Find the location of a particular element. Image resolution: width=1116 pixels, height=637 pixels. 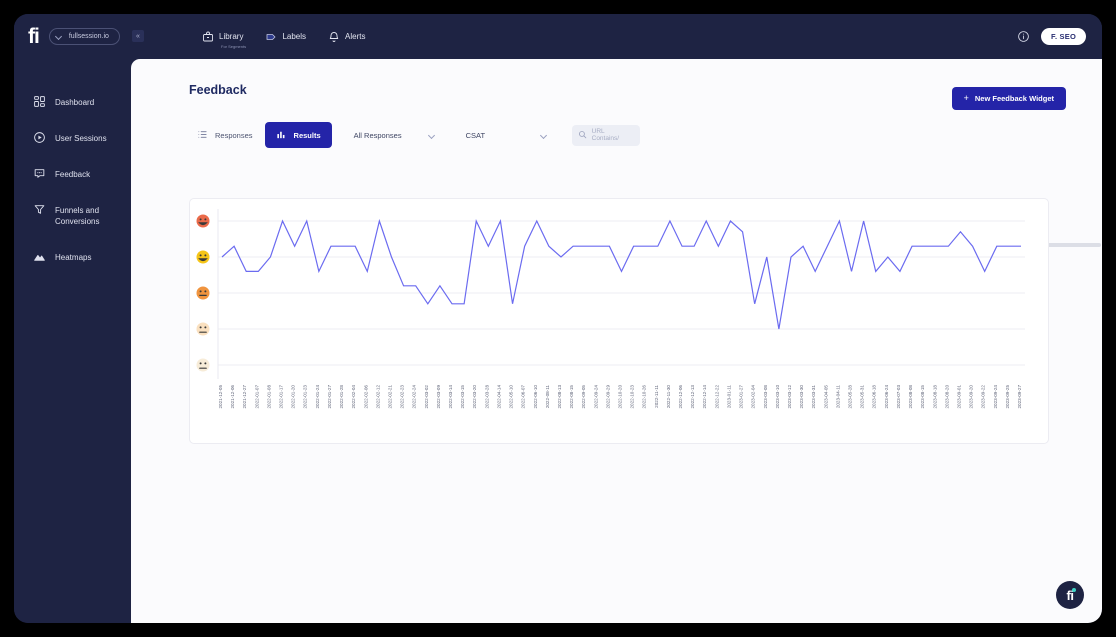

x-axis-tick-label: 2022-01-28 is located at coordinates (341, 397).